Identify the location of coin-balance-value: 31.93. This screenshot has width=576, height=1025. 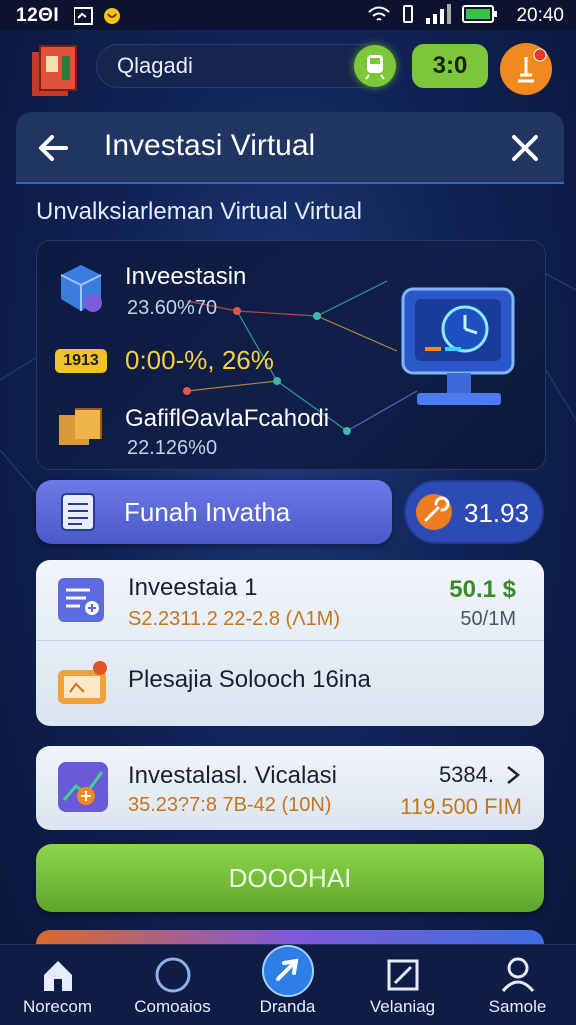
(497, 513).